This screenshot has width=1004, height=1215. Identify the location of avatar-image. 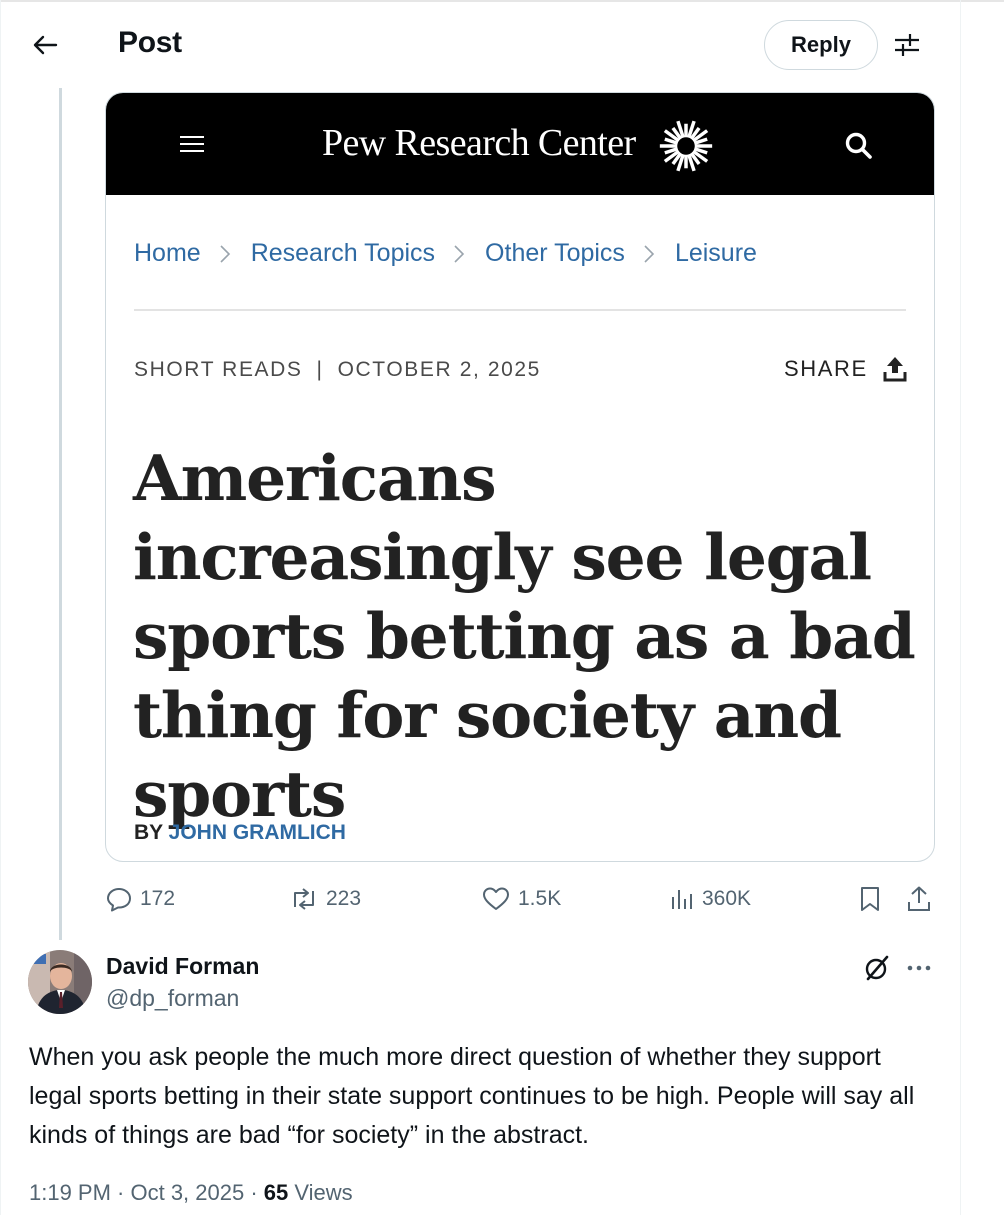
(60, 982).